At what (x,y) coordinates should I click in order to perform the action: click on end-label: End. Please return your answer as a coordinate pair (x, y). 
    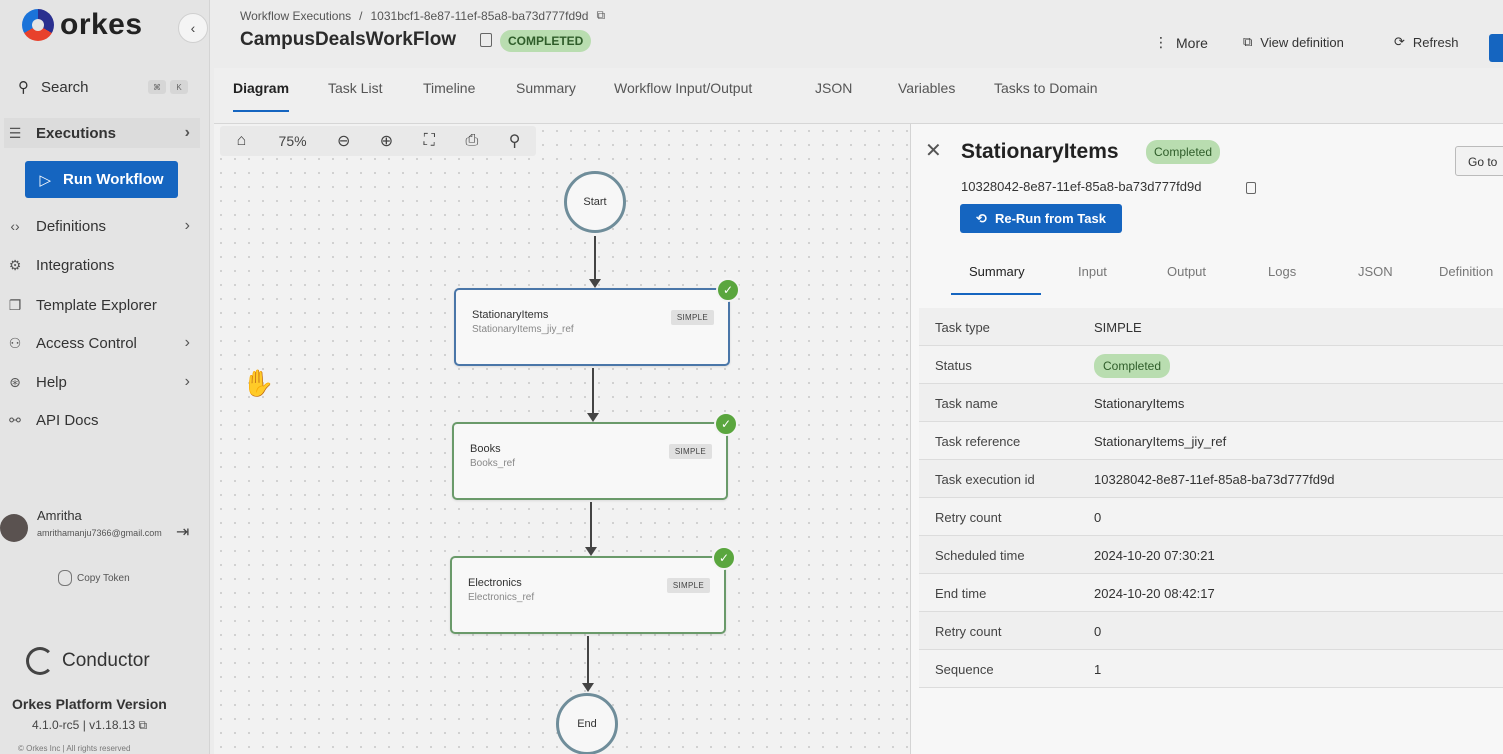
    Looking at the image, I should click on (587, 724).